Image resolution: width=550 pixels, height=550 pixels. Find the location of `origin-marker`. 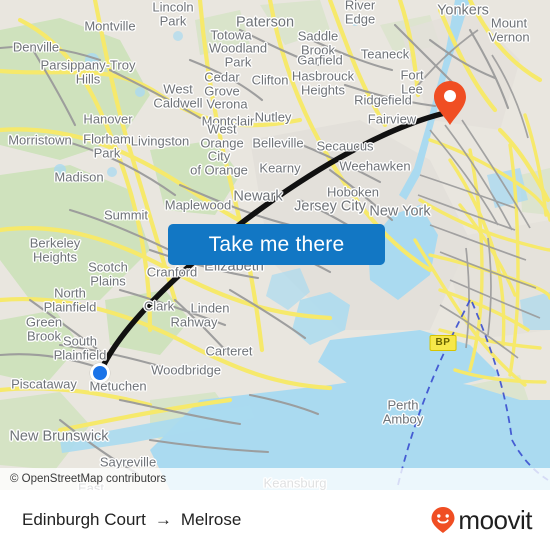

origin-marker is located at coordinates (100, 373).